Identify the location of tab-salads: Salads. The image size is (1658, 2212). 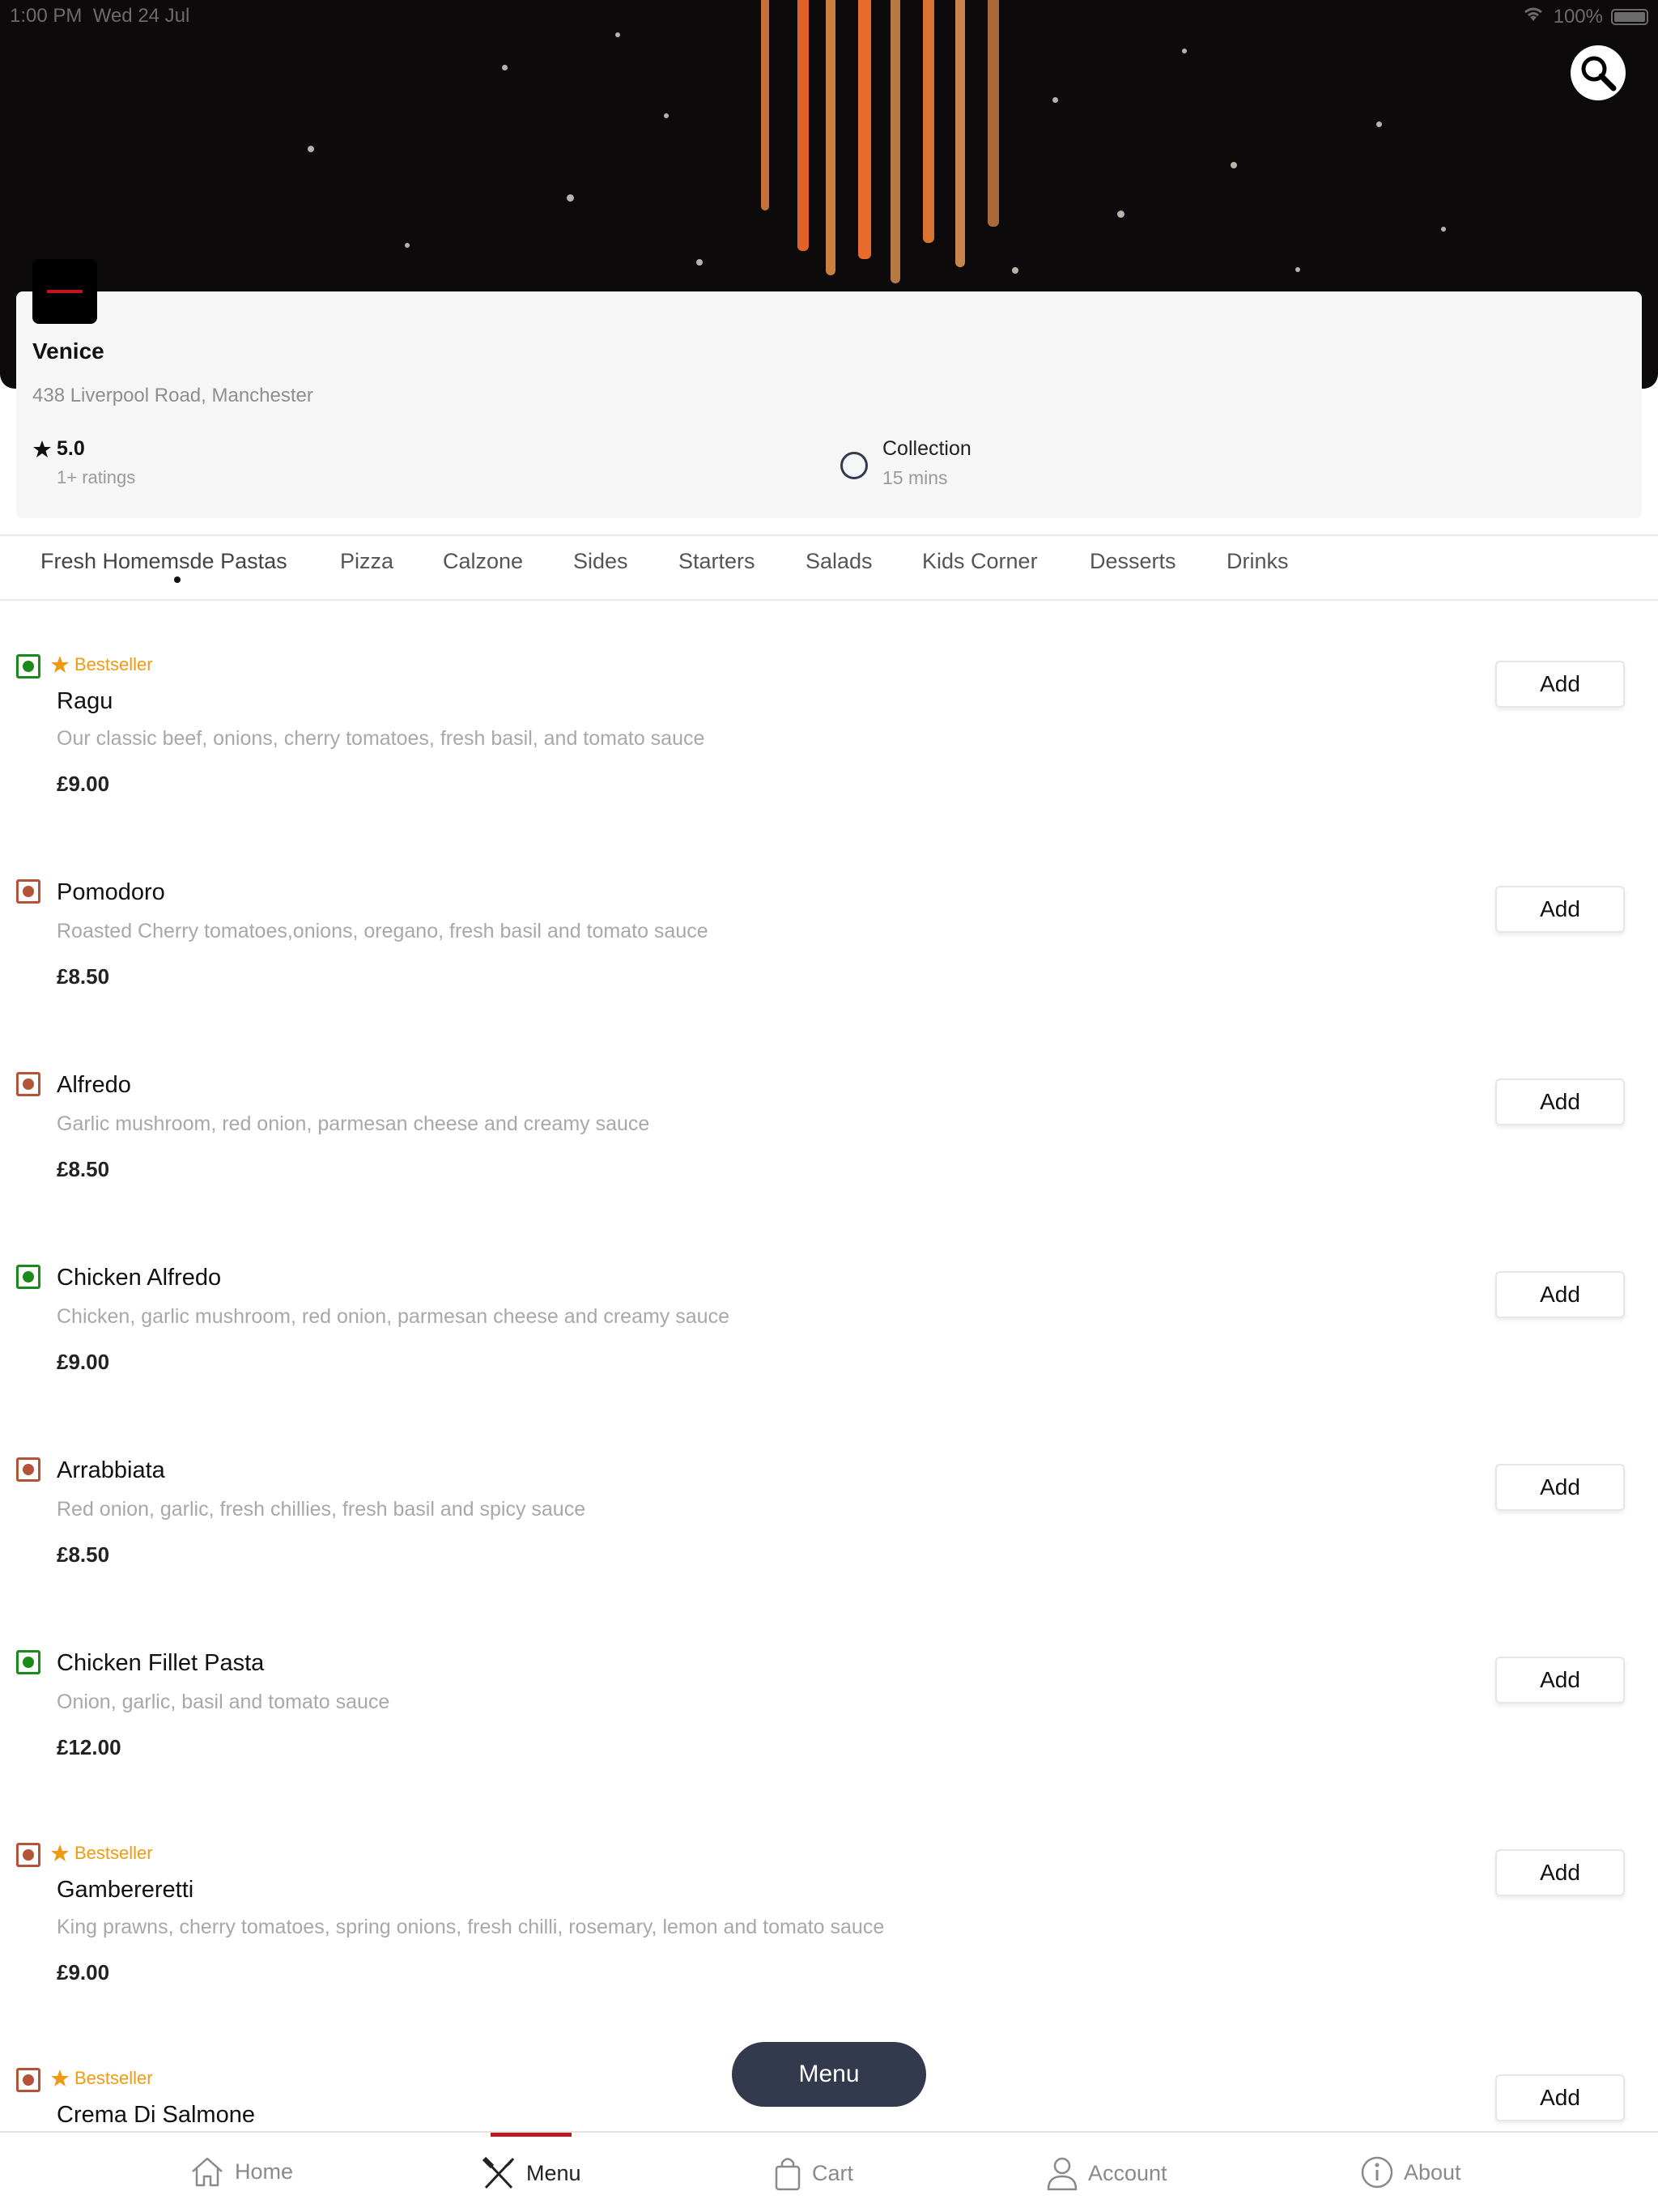
(839, 561).